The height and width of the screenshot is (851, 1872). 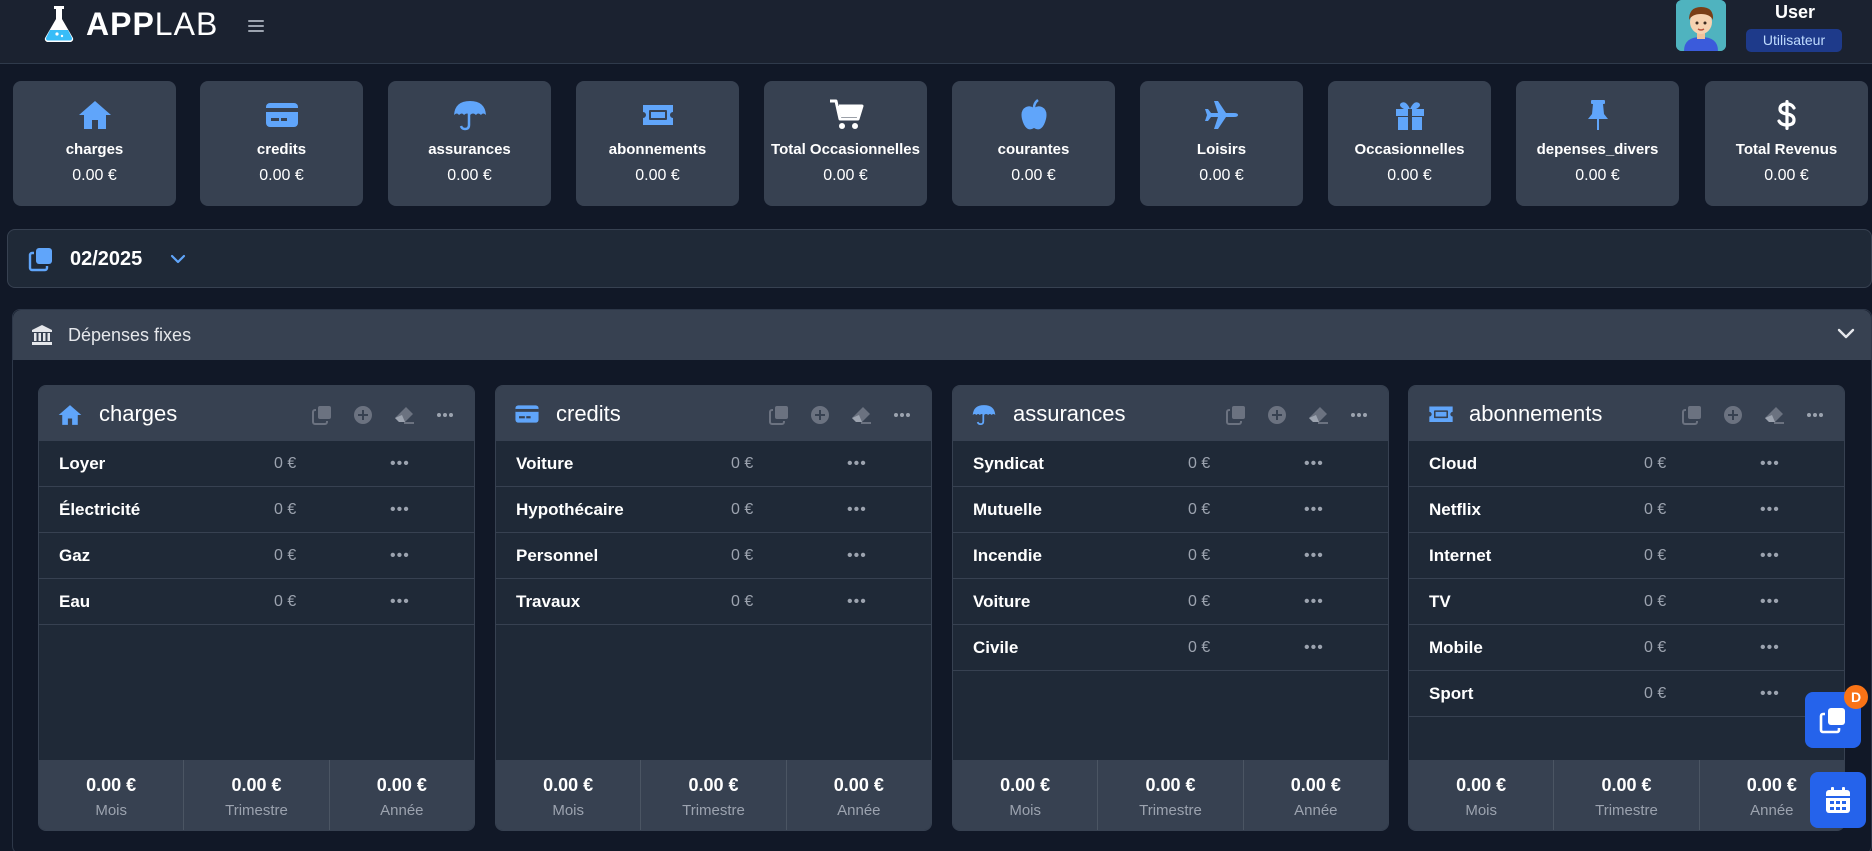 I want to click on summary-label: assurances, so click(x=469, y=149).